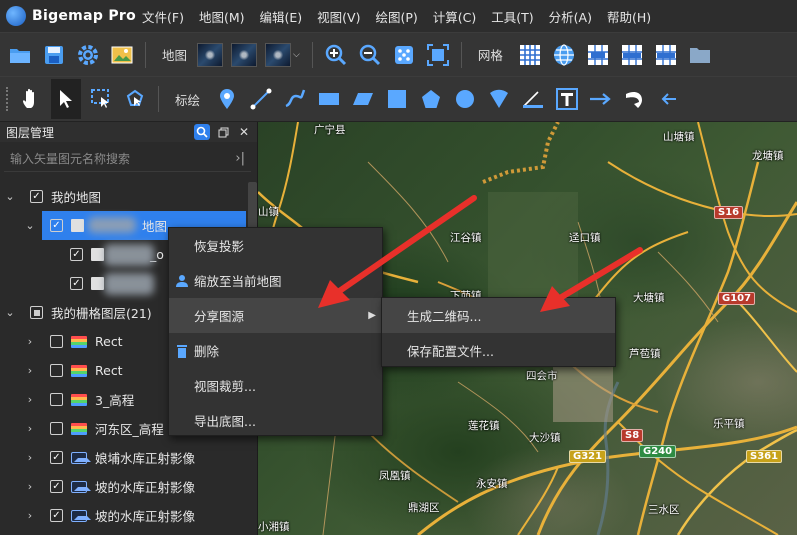 This screenshot has height=535, width=797. I want to click on open-folder-button, so click(20, 55).